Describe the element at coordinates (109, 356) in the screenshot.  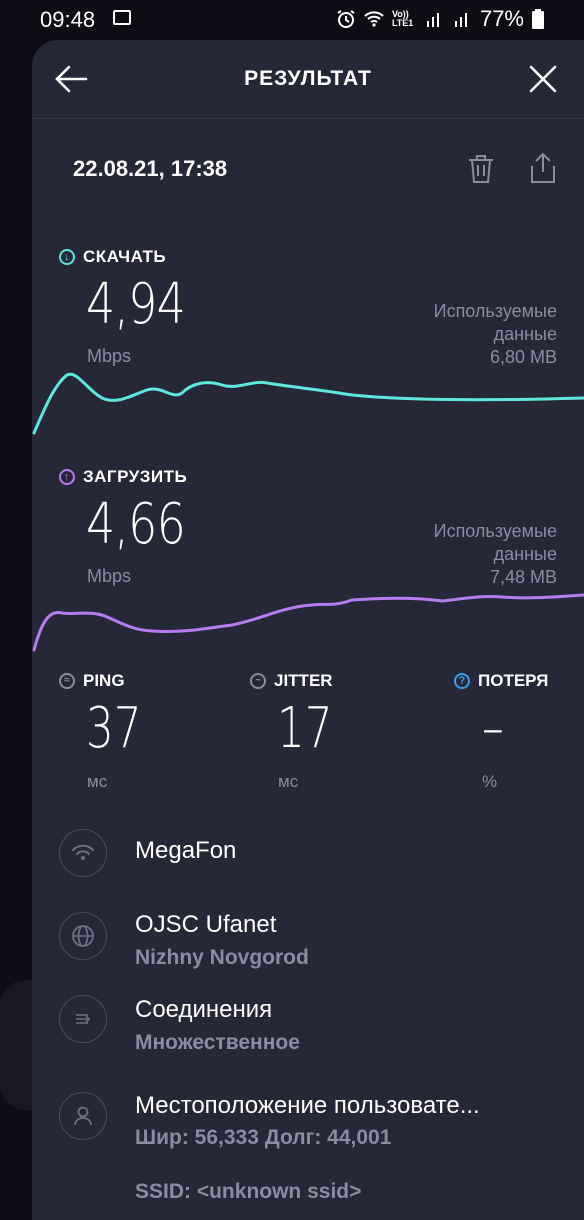
I see `download-unit: Mbps` at that location.